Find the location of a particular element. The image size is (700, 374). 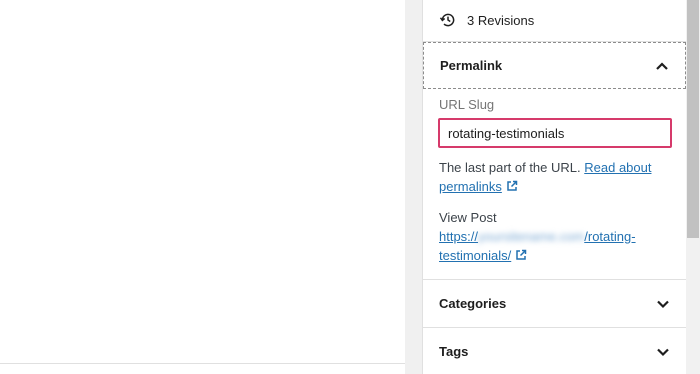

revisions-label: 3 Revisions is located at coordinates (501, 20).